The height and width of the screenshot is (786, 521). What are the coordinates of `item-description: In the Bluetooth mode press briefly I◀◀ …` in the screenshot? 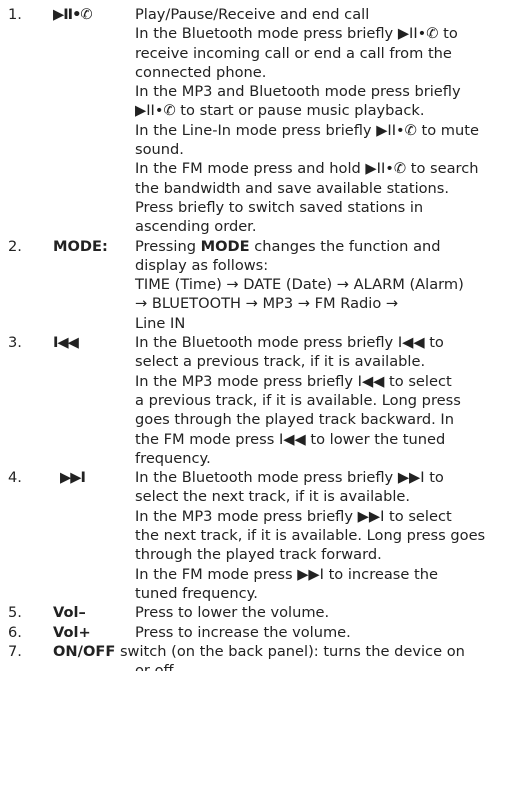 It's located at (298, 400).